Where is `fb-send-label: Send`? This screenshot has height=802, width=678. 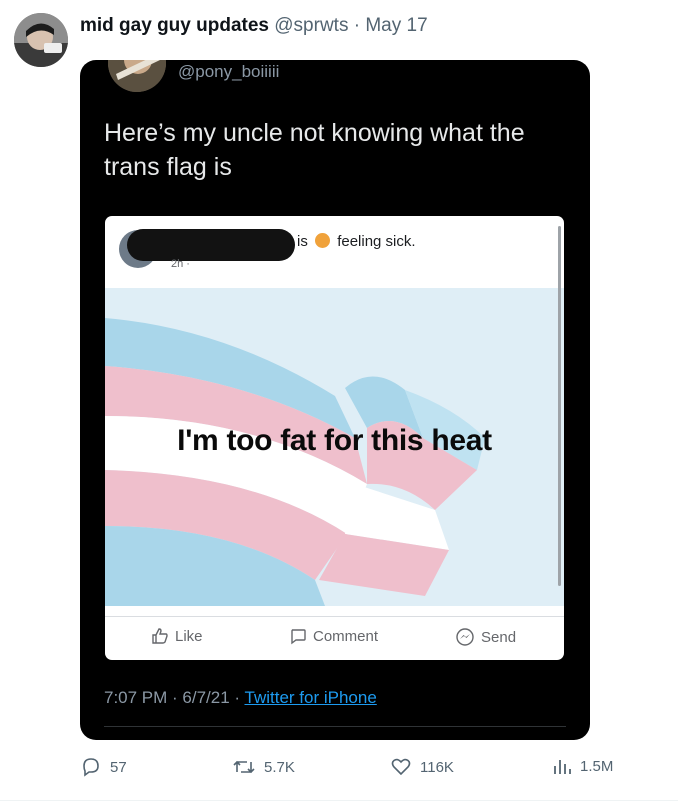
fb-send-label: Send is located at coordinates (499, 637).